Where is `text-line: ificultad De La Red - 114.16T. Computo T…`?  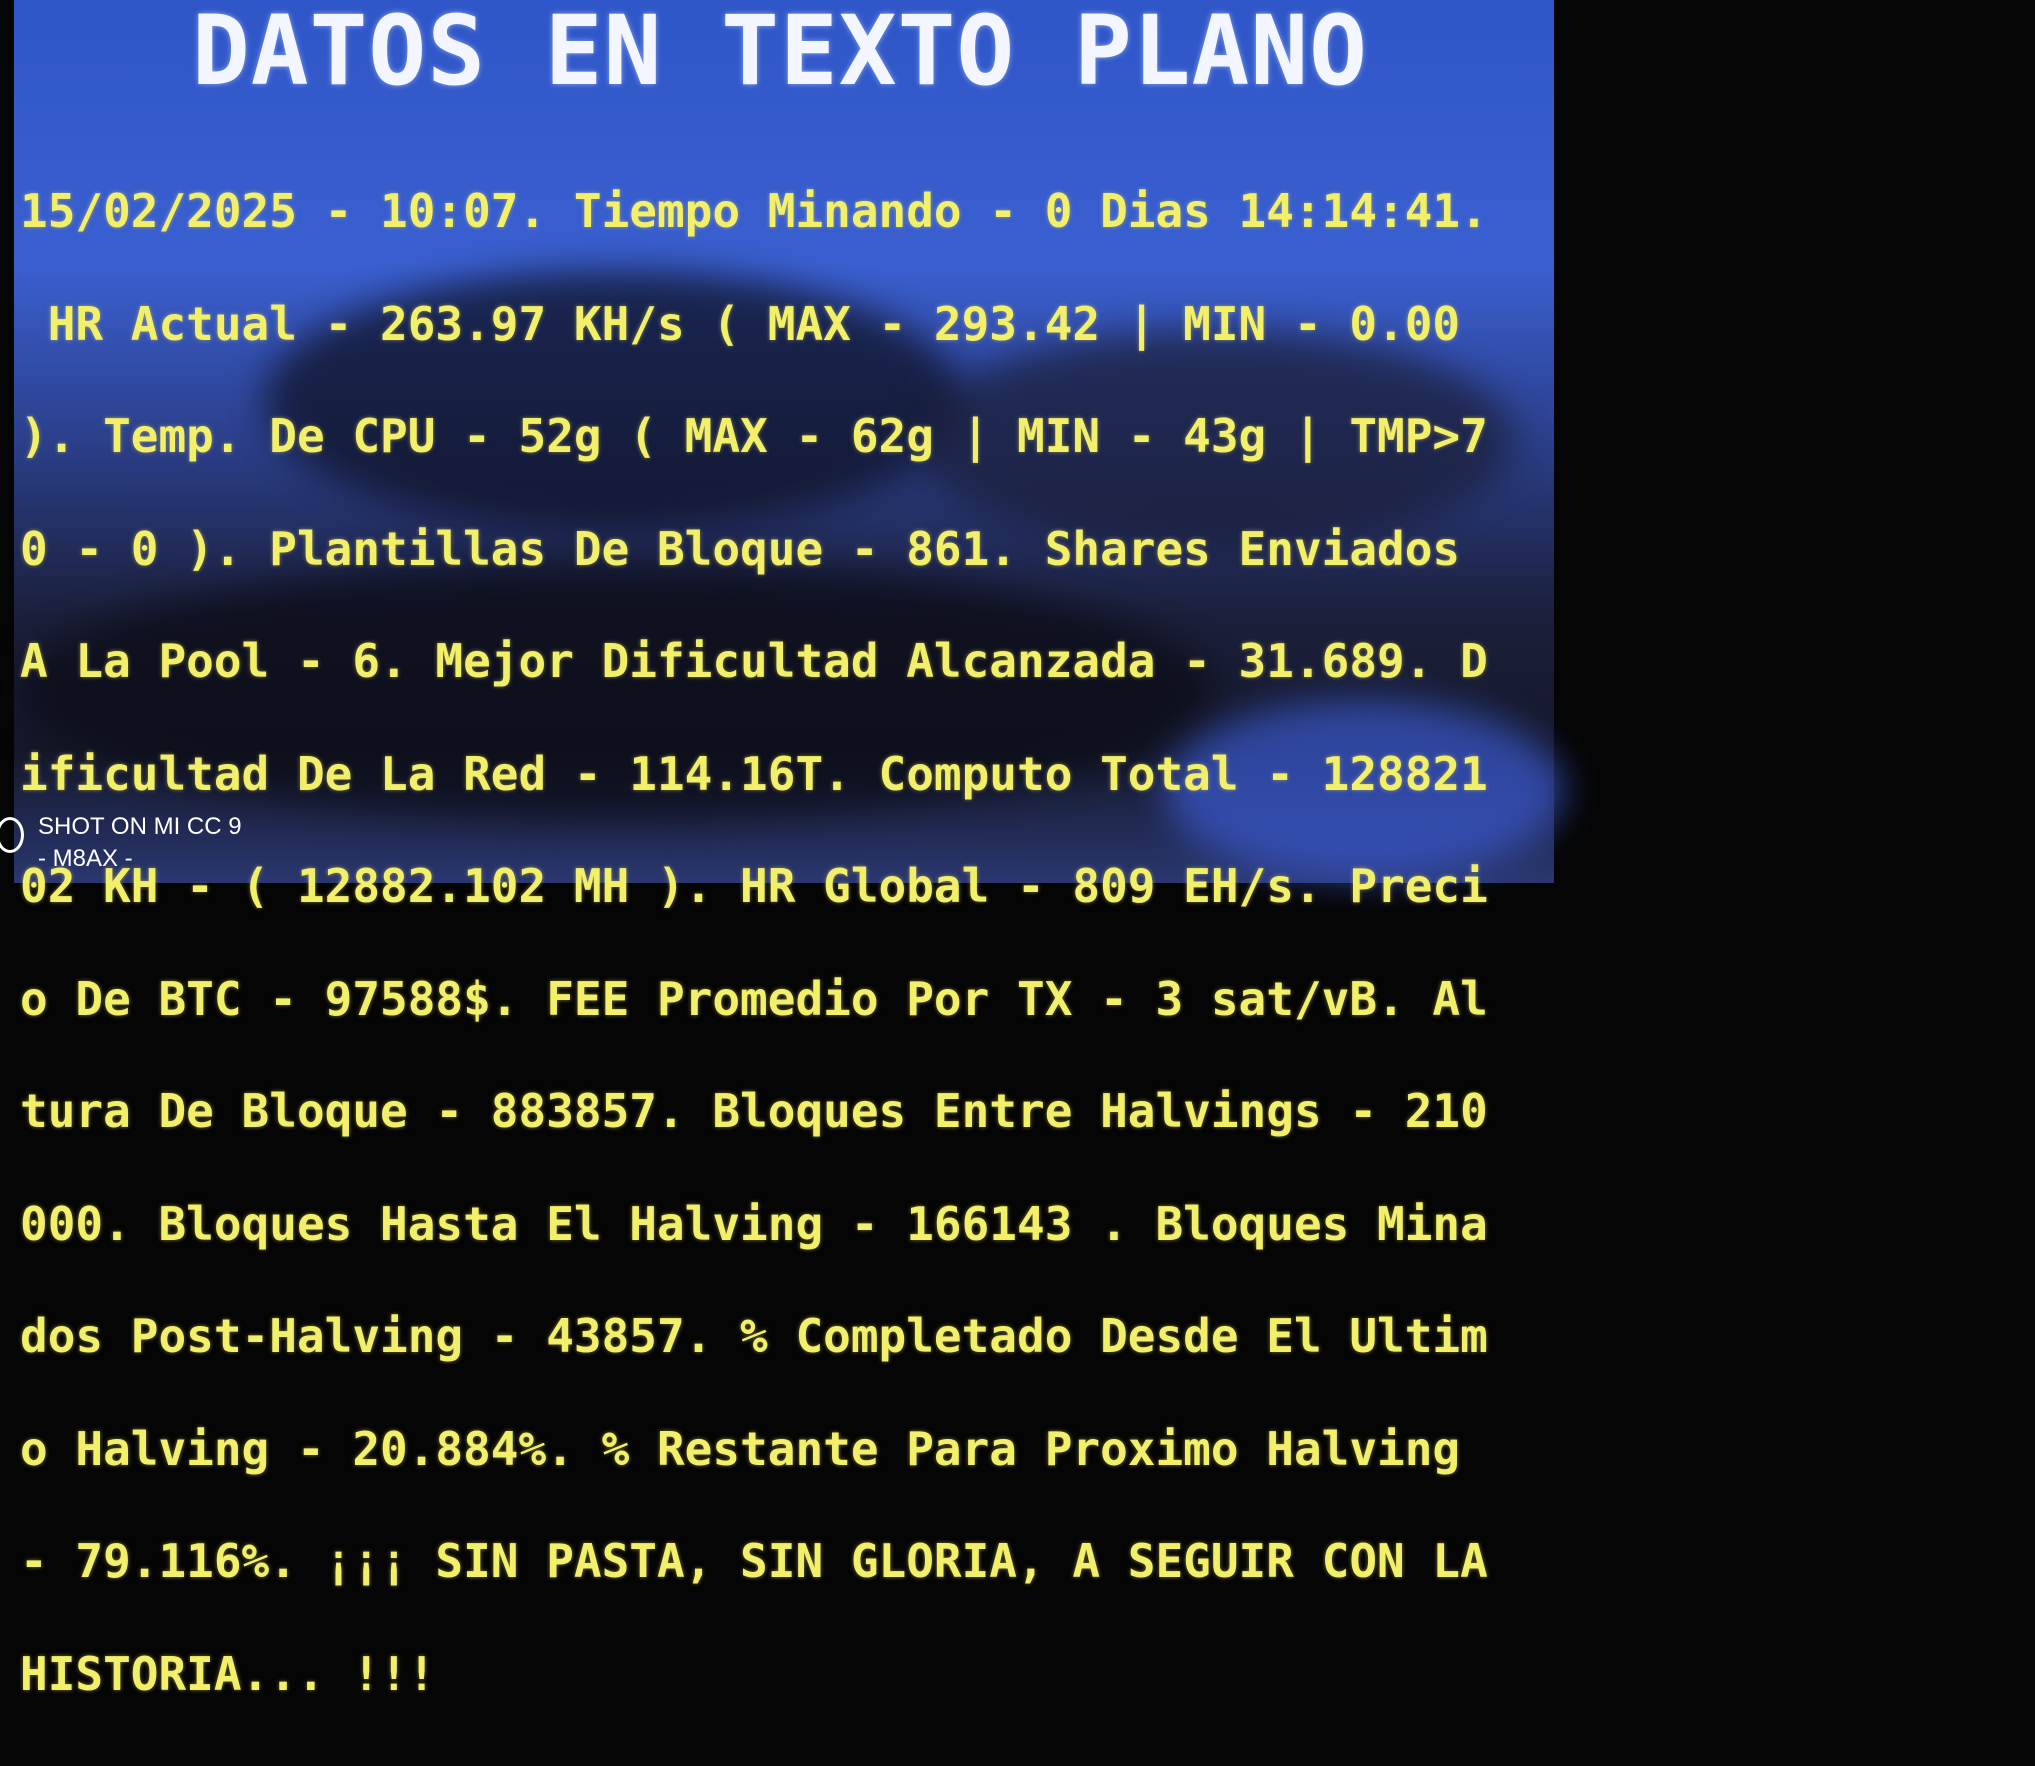
text-line: ificultad De La Red - 114.16T. Computo T… is located at coordinates (754, 773).